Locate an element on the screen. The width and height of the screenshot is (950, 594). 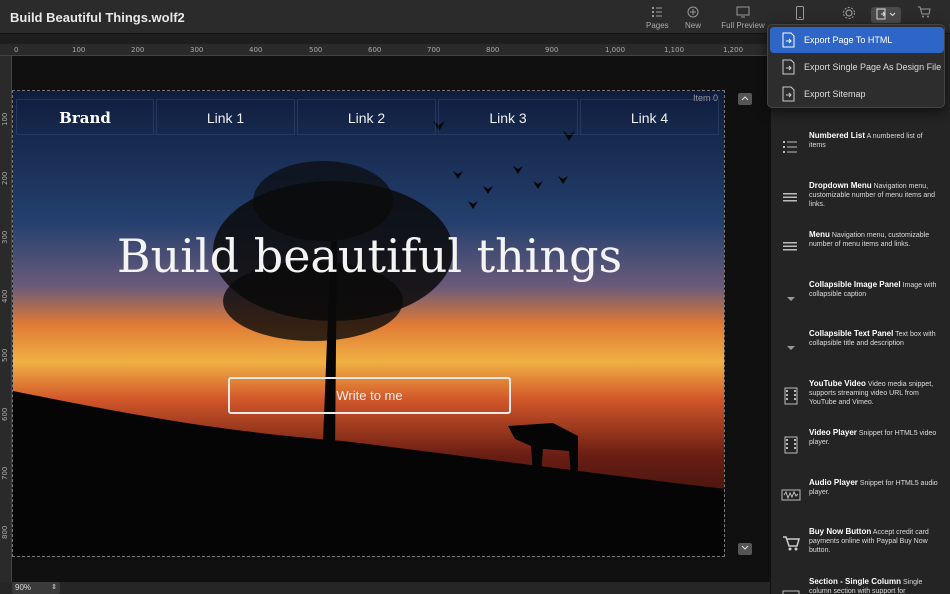
menu-item-label: Export Single Page As Design File is located at coordinates (873, 67).